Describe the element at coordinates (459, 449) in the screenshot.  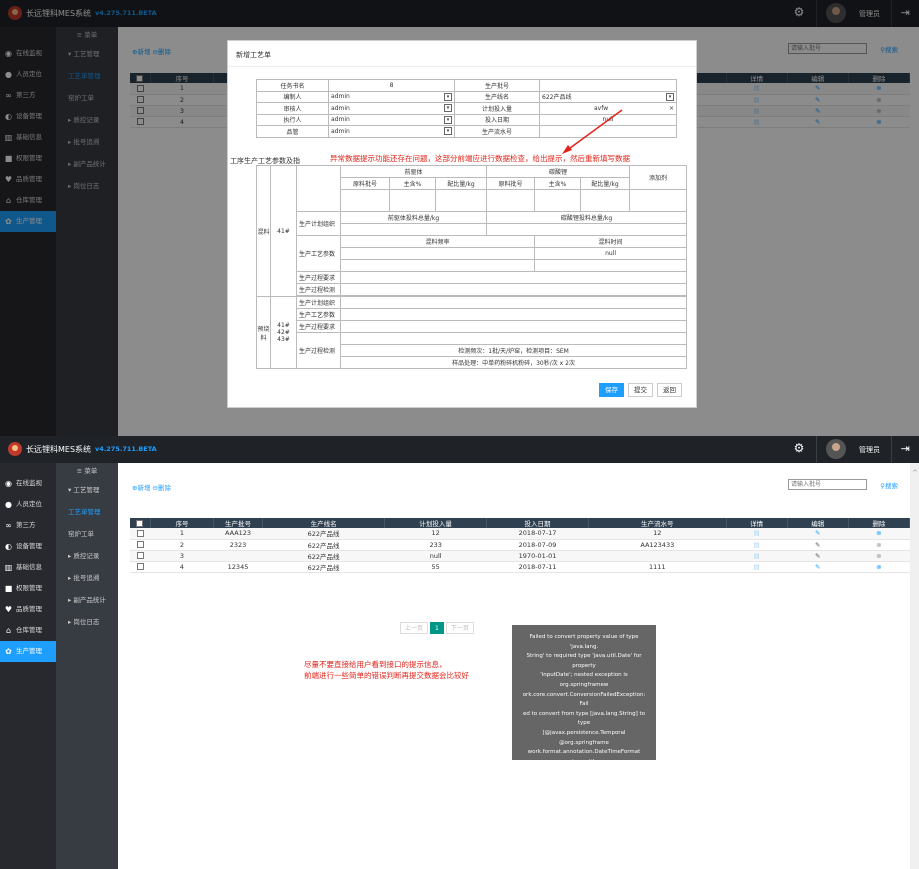
I see `top-bar: 长远锂科MES系统 v4.275.711.BETA ⚙ 管理员 ⇥` at that location.